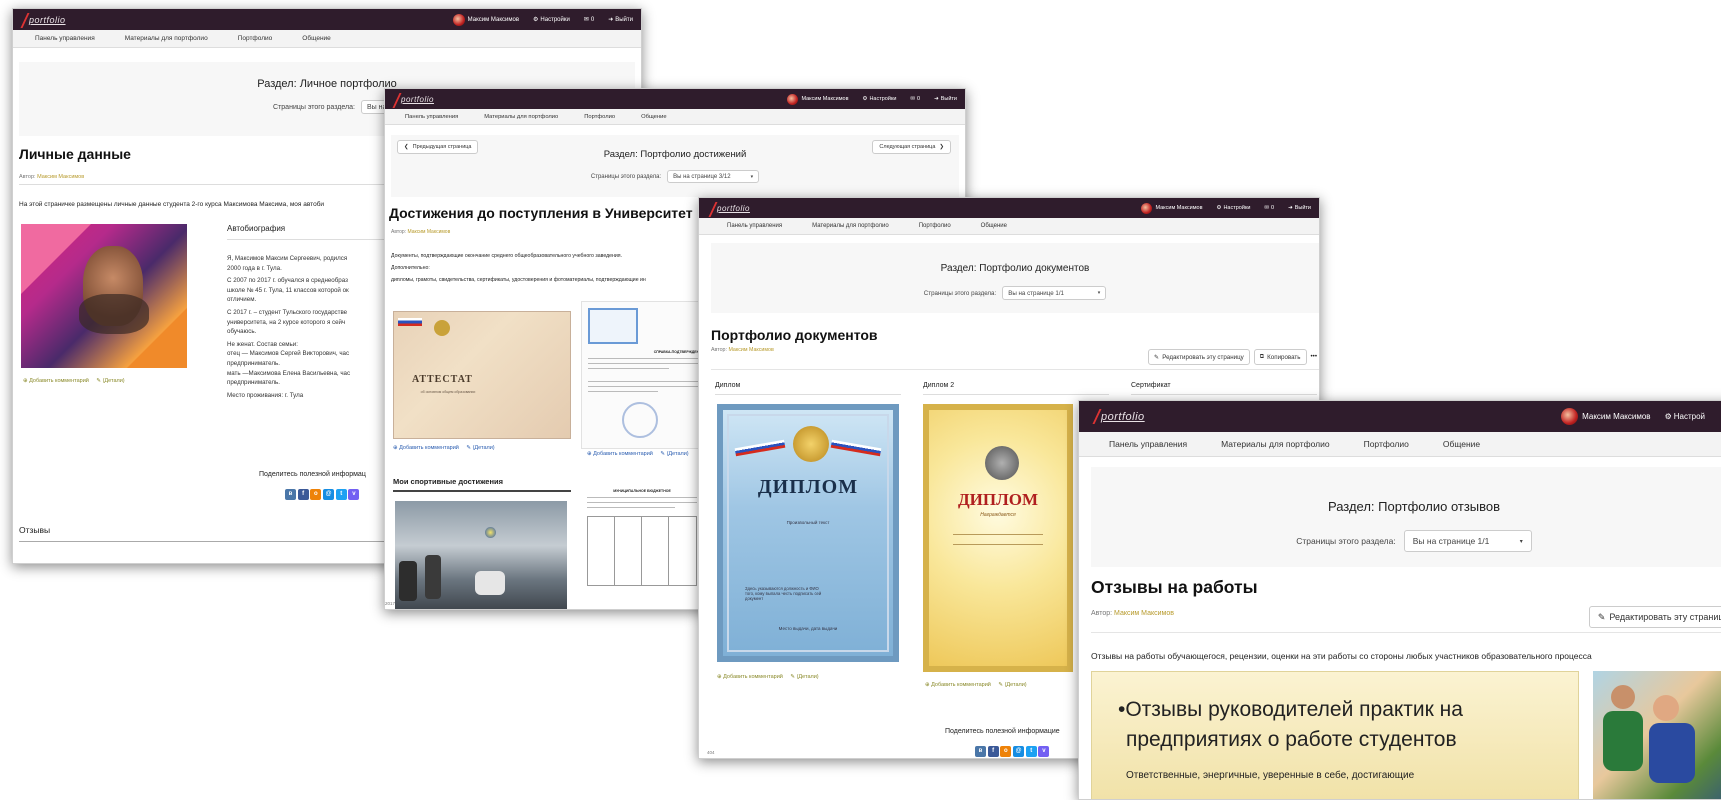 This screenshot has height=800, width=1721. I want to click on social-share-icons: в f o @ t v, so click(322, 494).